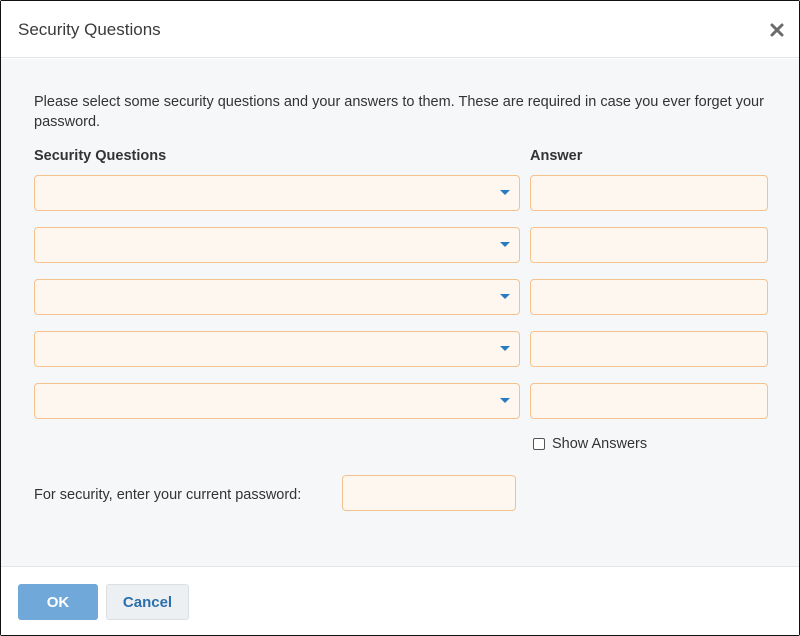 Image resolution: width=800 pixels, height=636 pixels. Describe the element at coordinates (777, 30) in the screenshot. I see `close-icon` at that location.